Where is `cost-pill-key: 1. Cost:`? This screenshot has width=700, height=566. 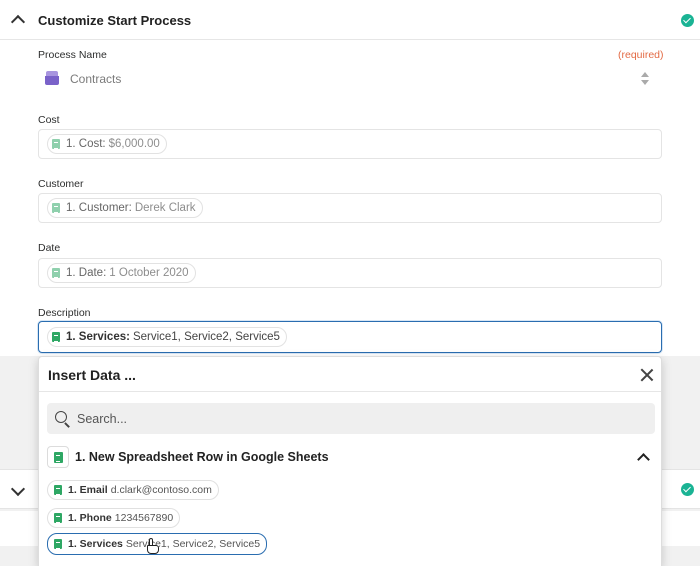
cost-pill-key: 1. Cost: is located at coordinates (86, 144).